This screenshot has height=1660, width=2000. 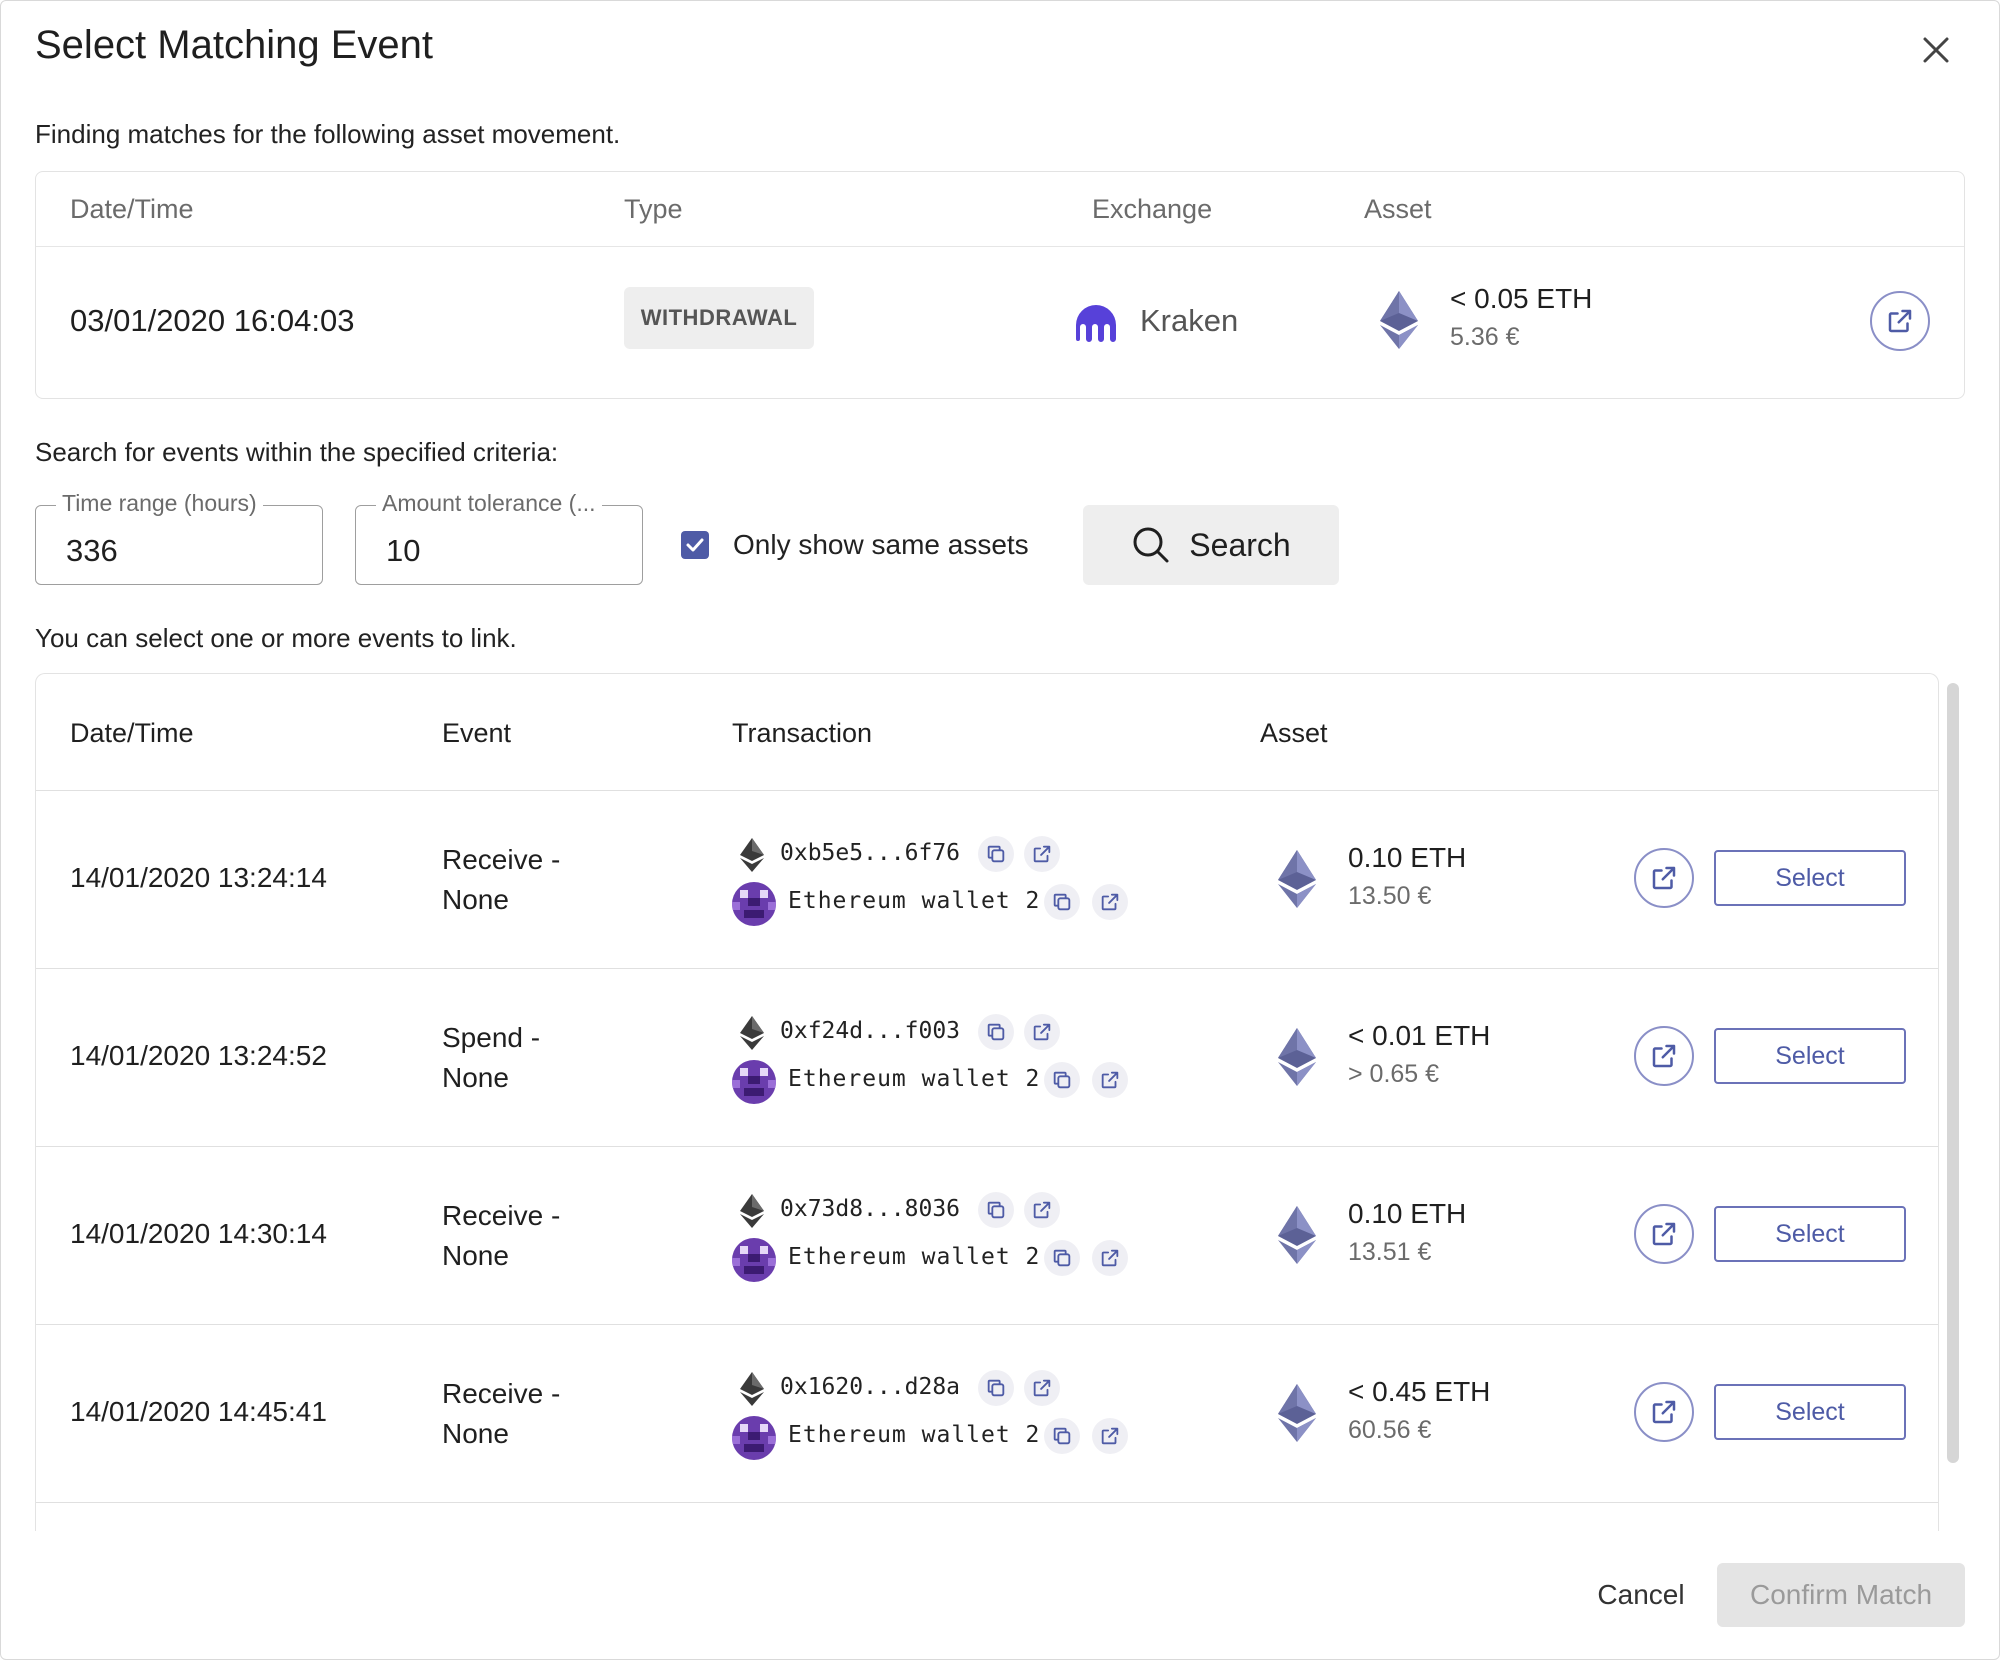 I want to click on time-range-input, so click(x=179, y=545).